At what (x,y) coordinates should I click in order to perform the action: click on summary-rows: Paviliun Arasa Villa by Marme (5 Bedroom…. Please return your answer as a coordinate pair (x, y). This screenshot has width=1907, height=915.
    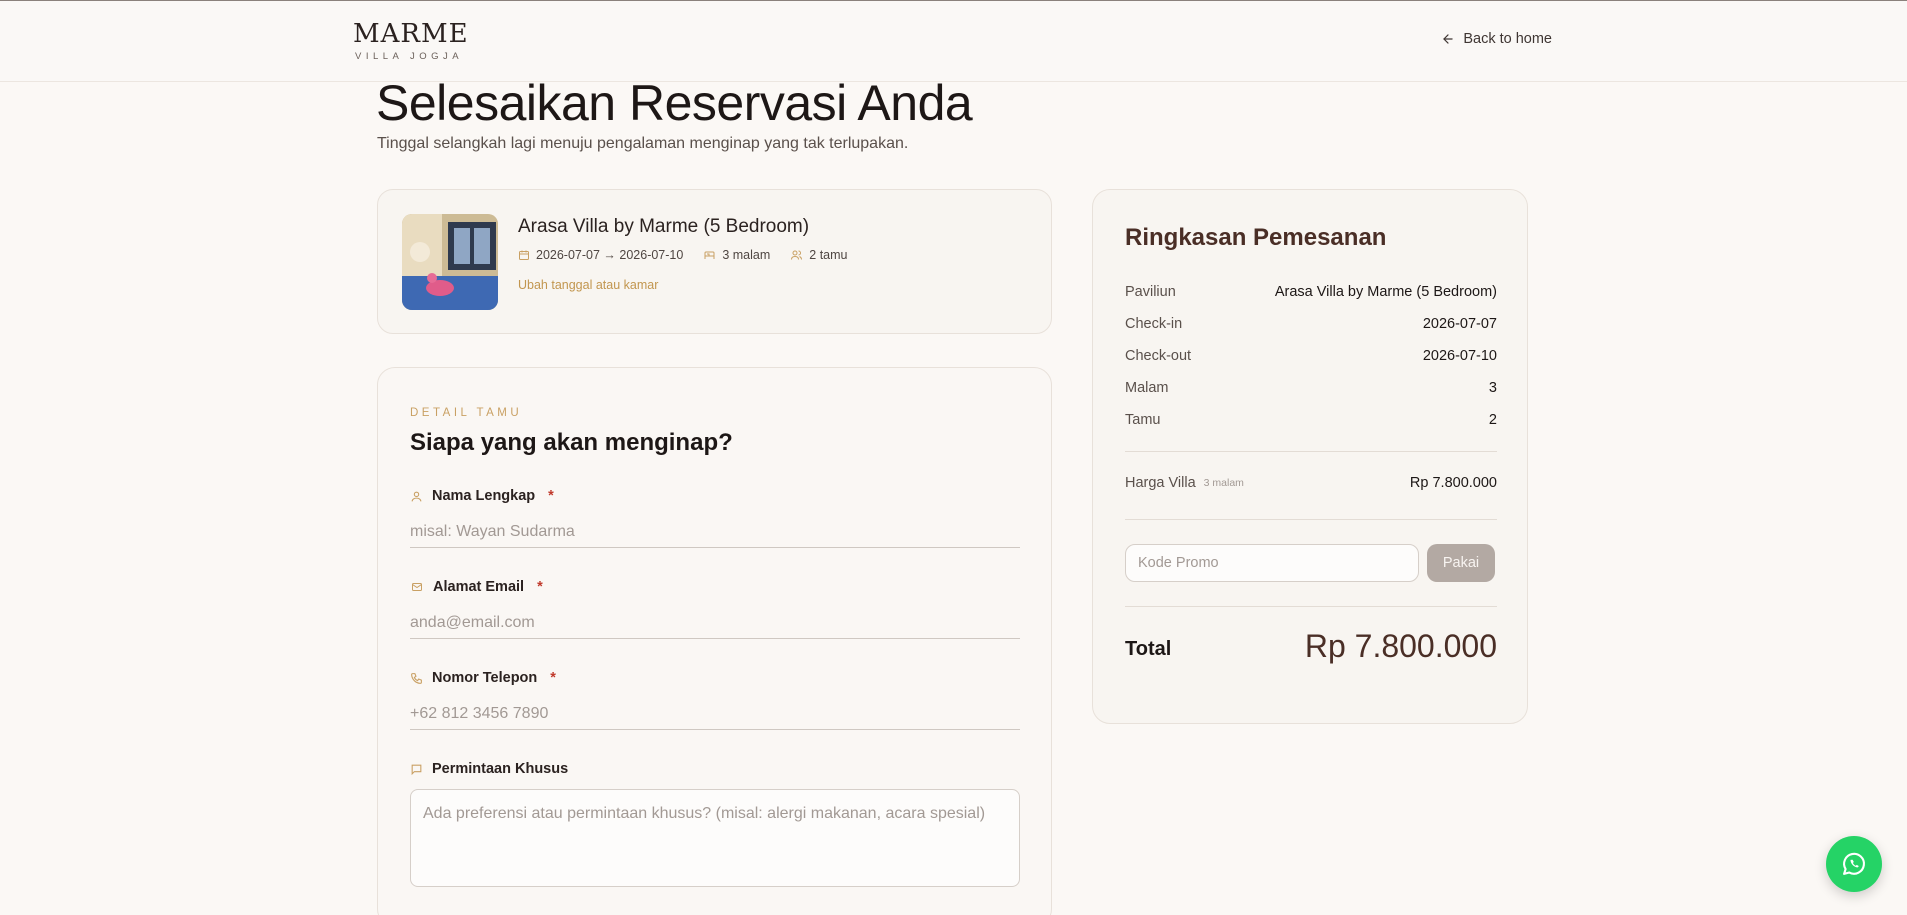
    Looking at the image, I should click on (1311, 356).